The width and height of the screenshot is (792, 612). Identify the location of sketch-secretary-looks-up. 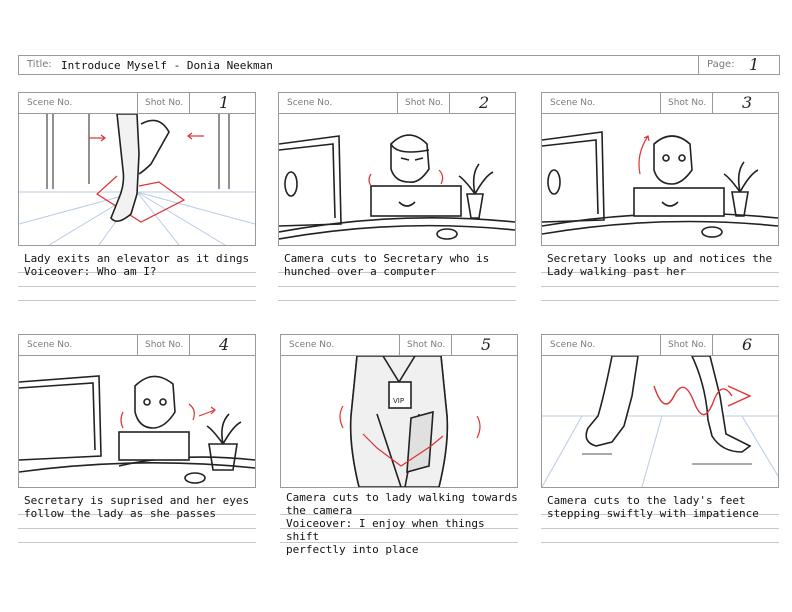
(660, 184).